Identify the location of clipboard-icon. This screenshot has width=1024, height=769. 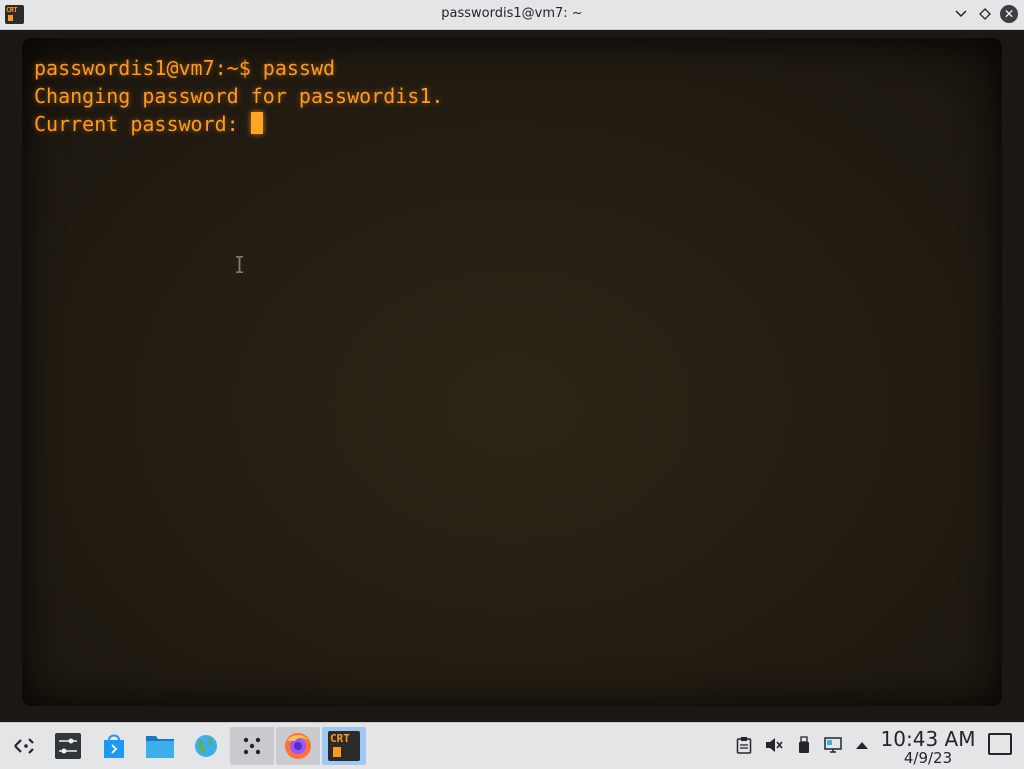
(744, 745).